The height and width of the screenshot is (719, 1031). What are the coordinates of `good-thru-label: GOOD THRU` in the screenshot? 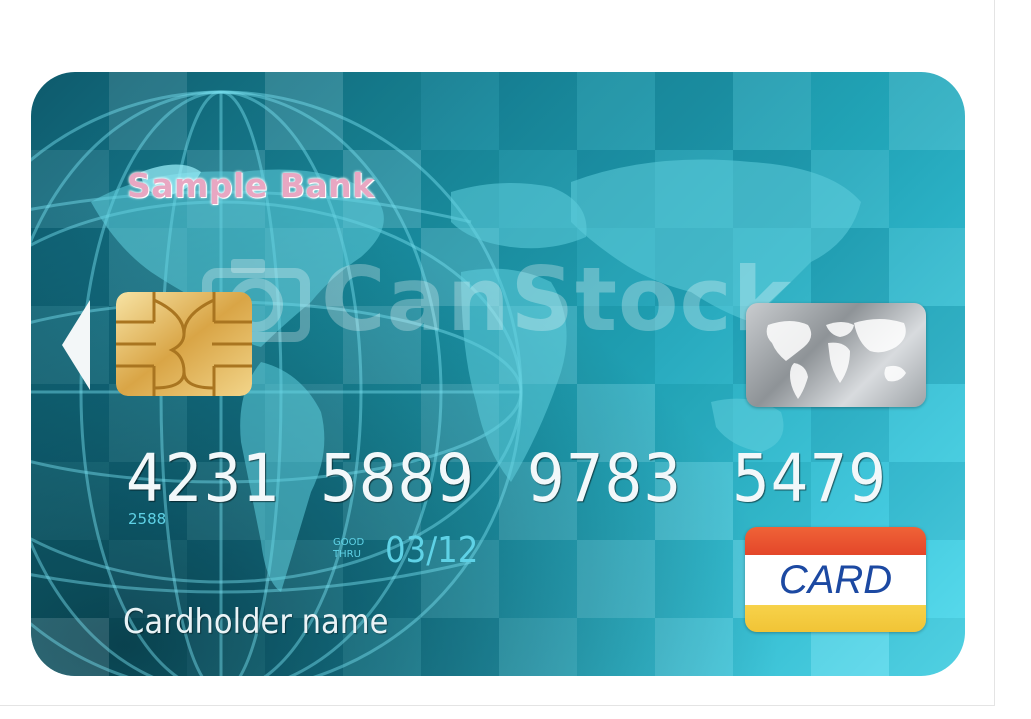 It's located at (348, 549).